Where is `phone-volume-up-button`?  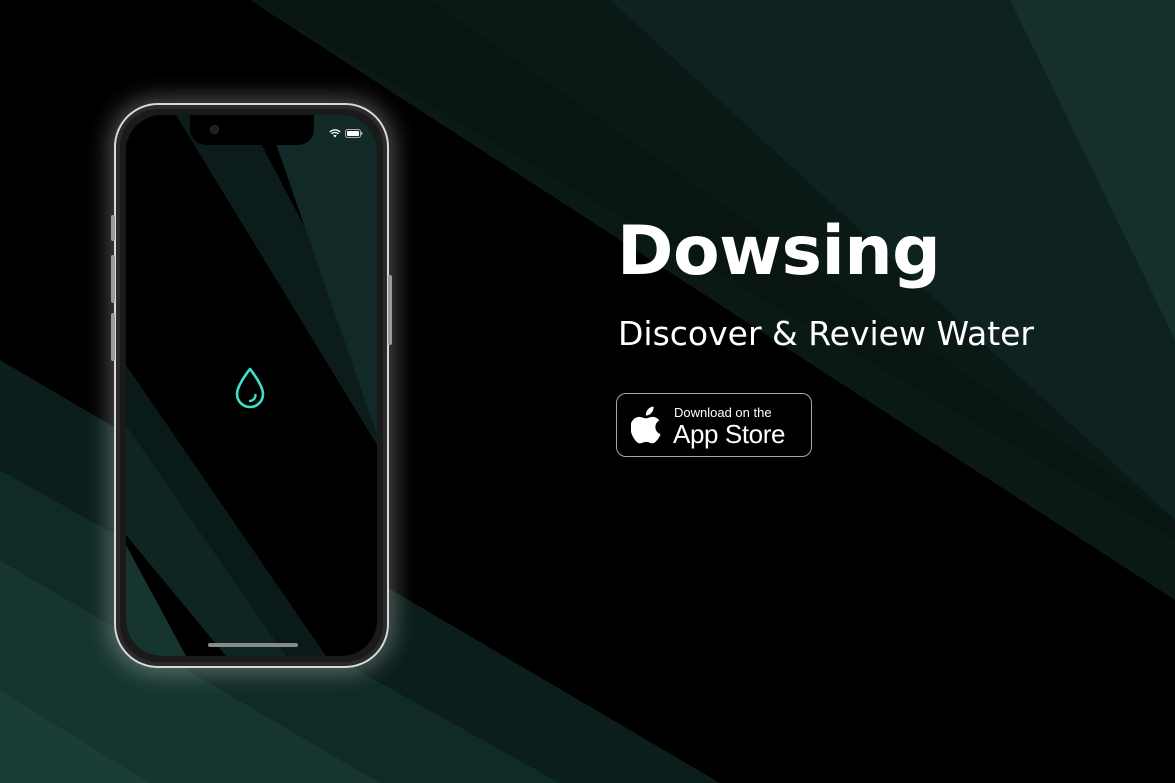
phone-volume-up-button is located at coordinates (113, 279).